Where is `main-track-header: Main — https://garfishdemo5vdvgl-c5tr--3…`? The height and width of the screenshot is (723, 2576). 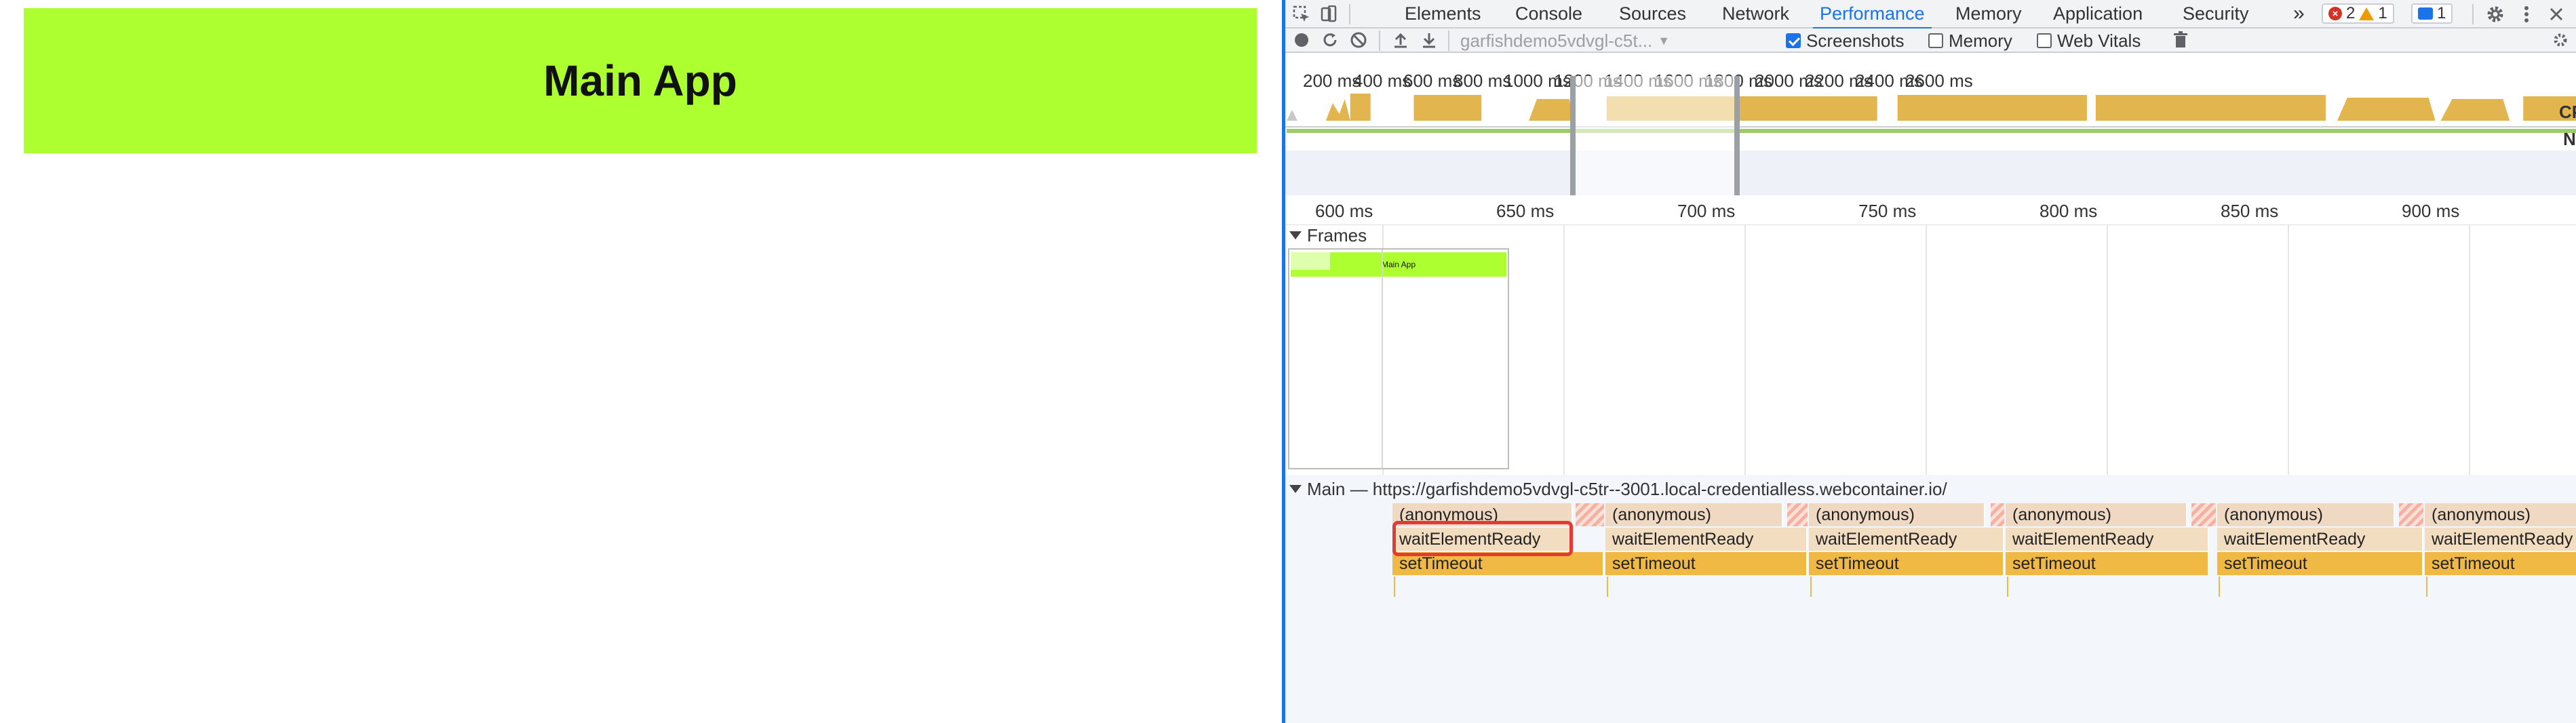
main-track-header: Main — https://garfishdemo5vdvgl-c5tr--3… is located at coordinates (1618, 489).